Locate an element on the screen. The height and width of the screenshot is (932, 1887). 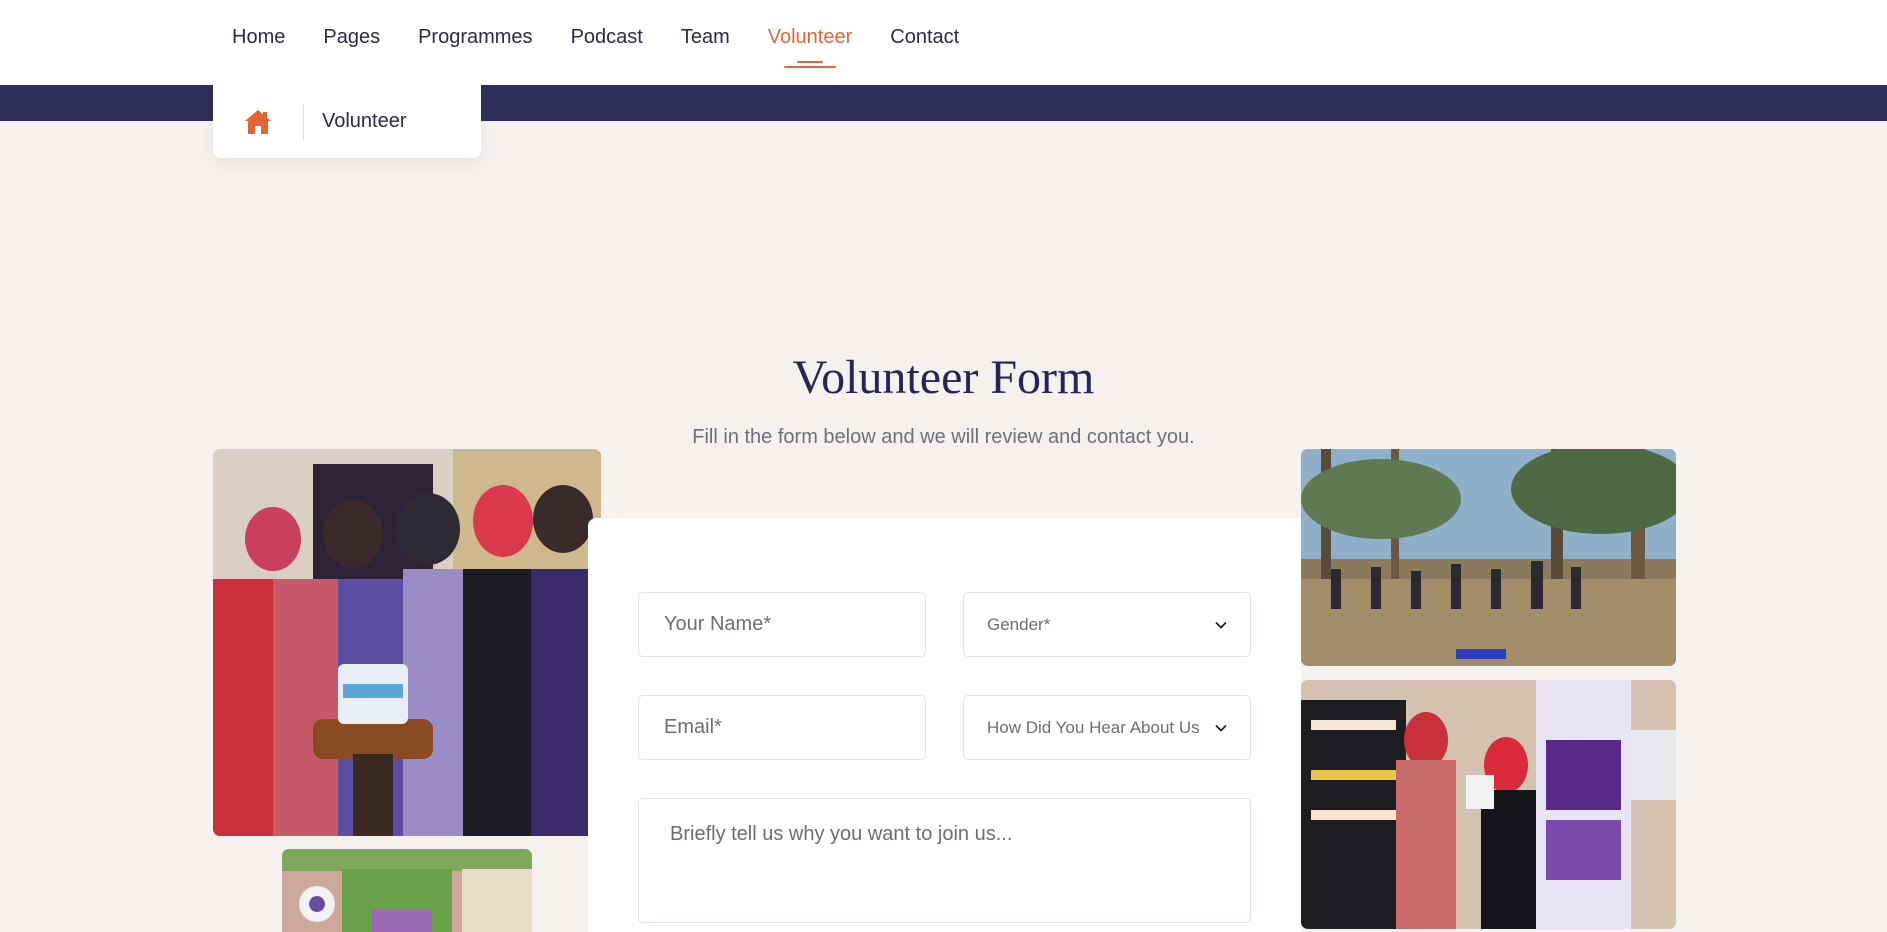
home-icon is located at coordinates (258, 121).